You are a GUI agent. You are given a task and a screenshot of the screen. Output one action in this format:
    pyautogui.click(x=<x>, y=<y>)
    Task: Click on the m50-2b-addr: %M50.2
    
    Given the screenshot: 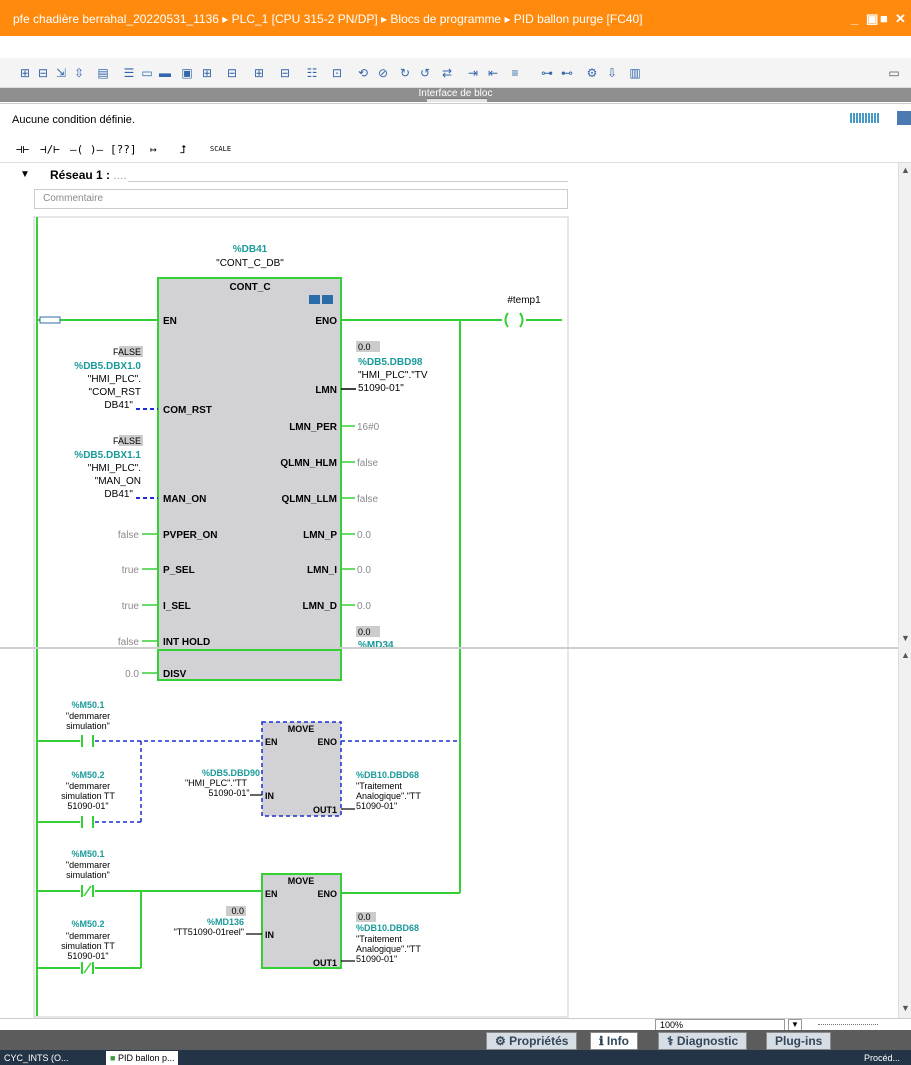 What is the action you would take?
    pyautogui.click(x=87, y=924)
    